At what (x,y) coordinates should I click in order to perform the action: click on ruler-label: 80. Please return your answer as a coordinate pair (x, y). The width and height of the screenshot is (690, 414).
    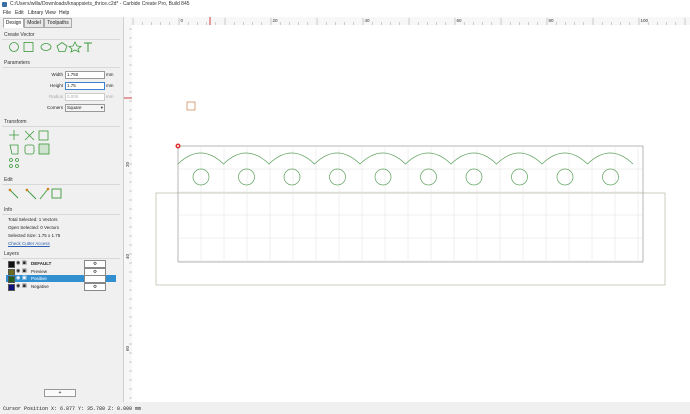
    Looking at the image, I should click on (552, 20).